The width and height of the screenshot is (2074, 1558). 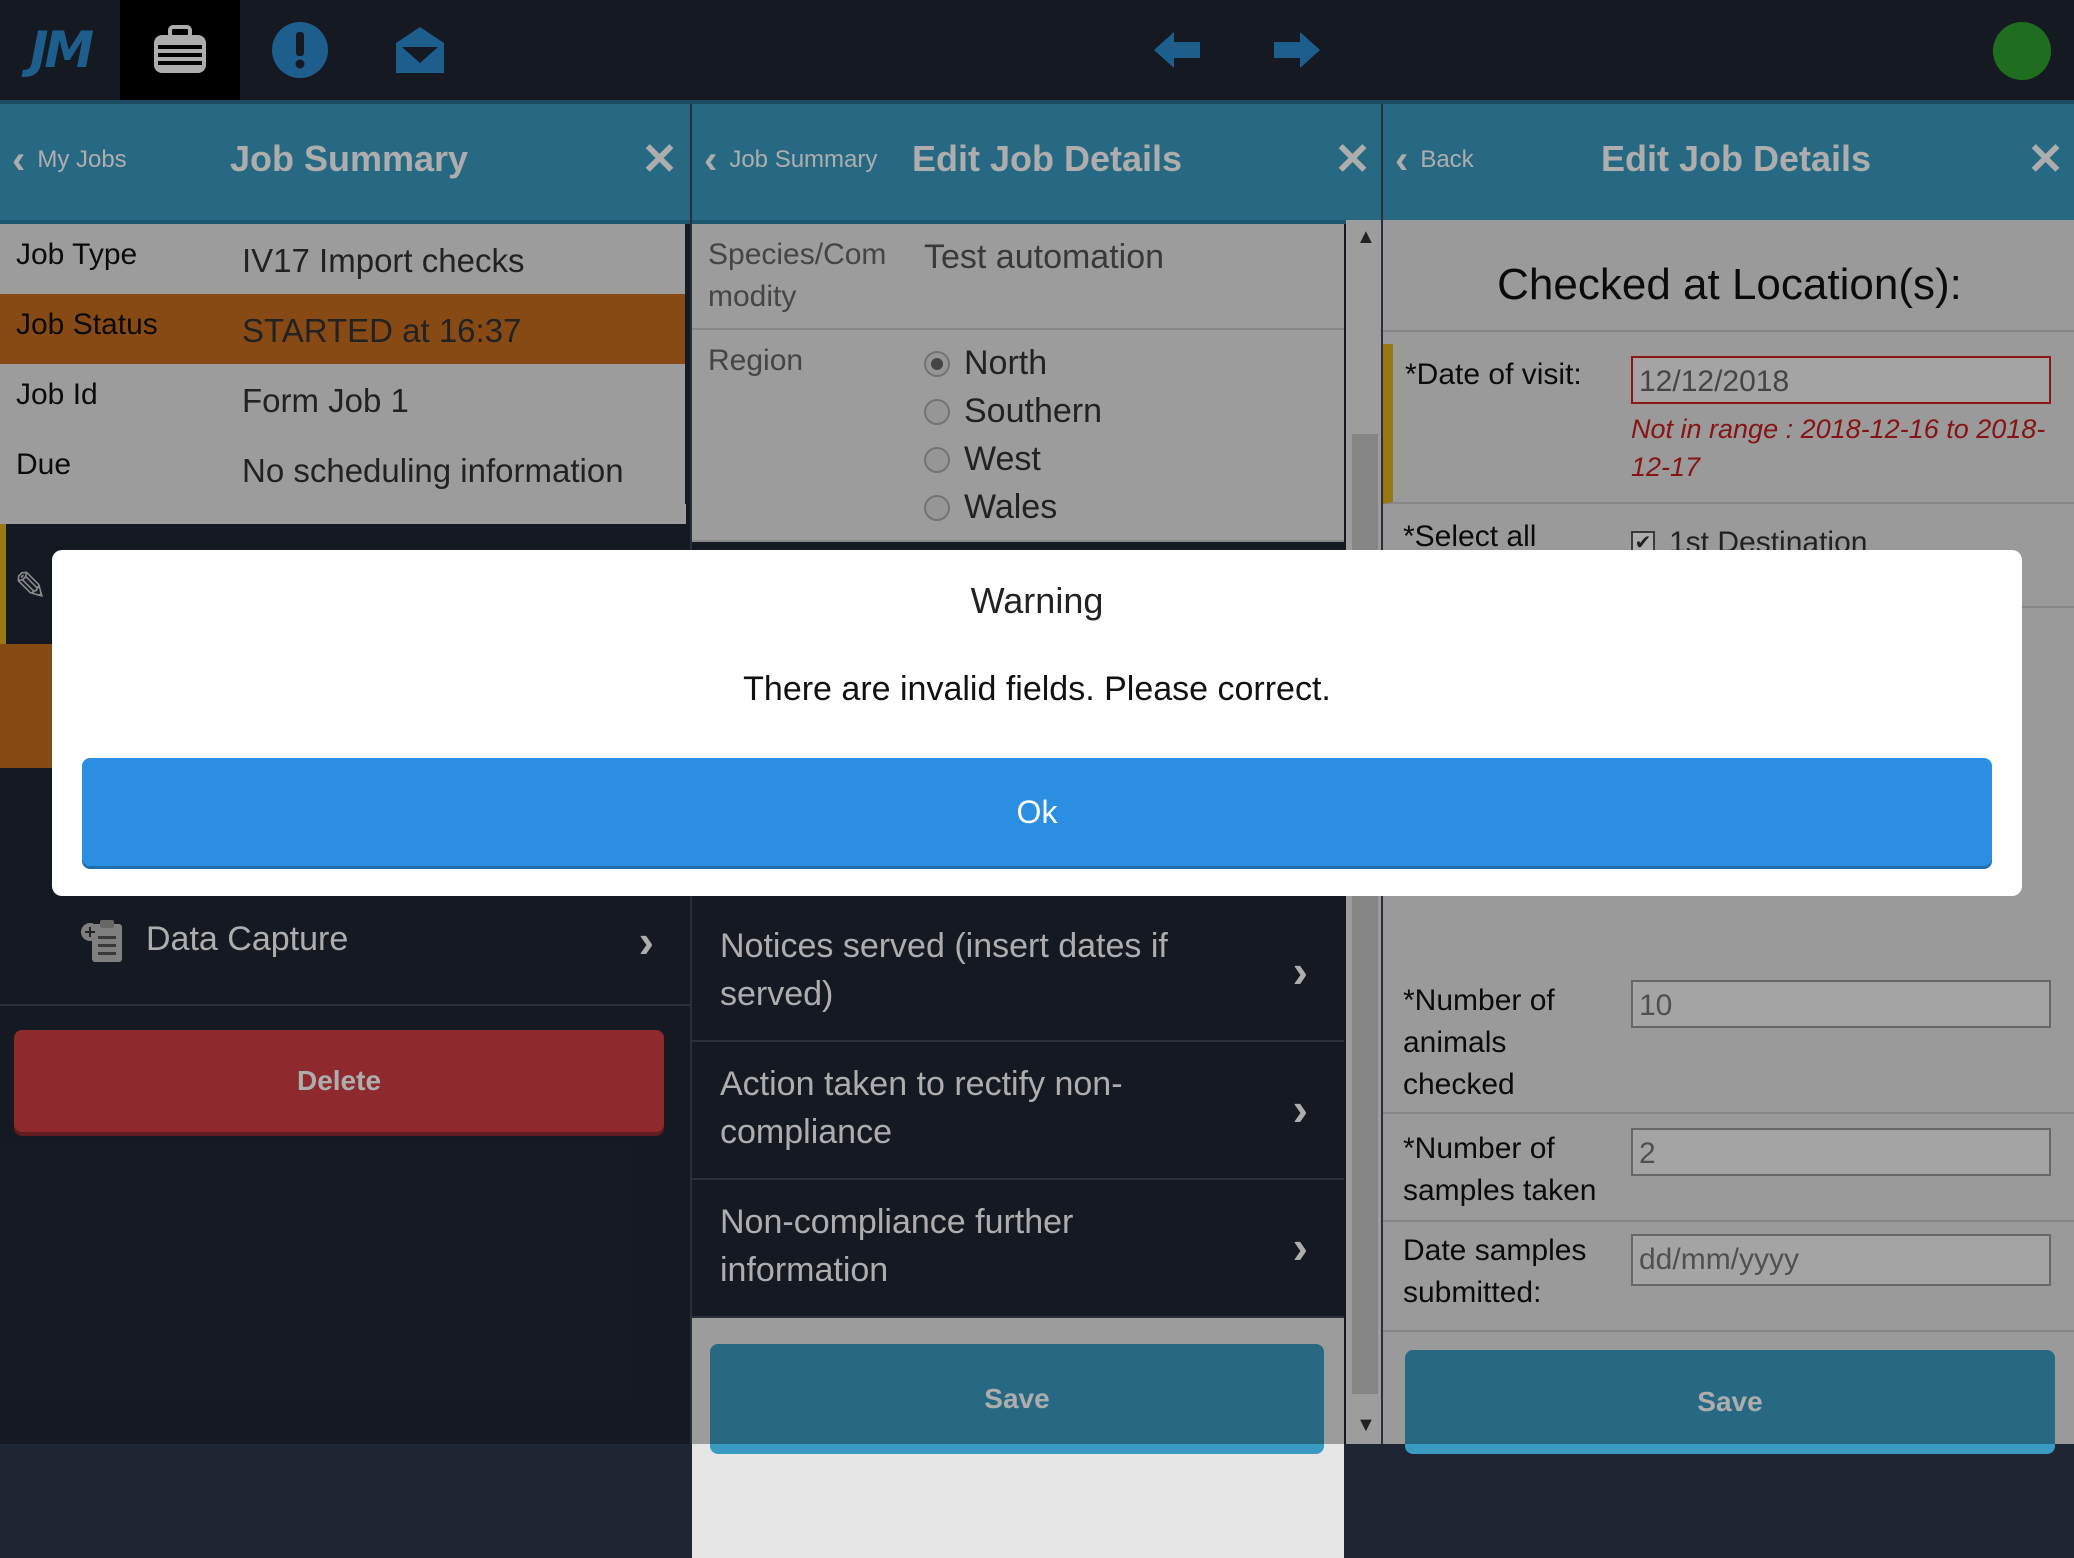 What do you see at coordinates (1037, 812) in the screenshot?
I see `ok-button: Ok` at bounding box center [1037, 812].